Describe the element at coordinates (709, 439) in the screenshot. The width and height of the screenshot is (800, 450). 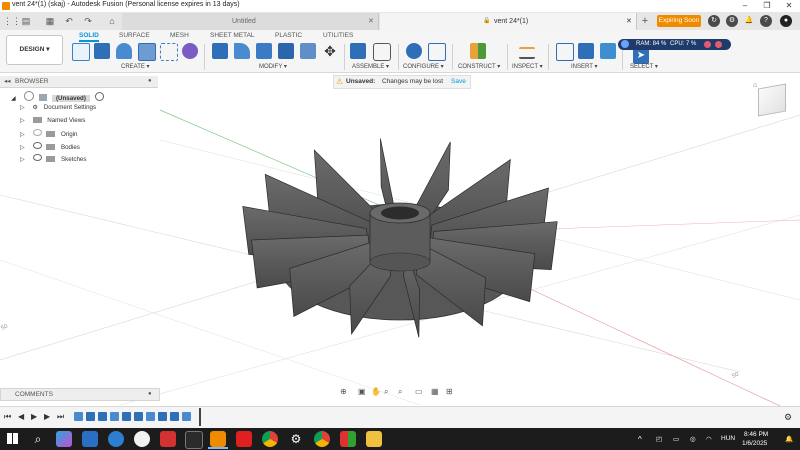
I see `wifi-icon: ◠` at that location.